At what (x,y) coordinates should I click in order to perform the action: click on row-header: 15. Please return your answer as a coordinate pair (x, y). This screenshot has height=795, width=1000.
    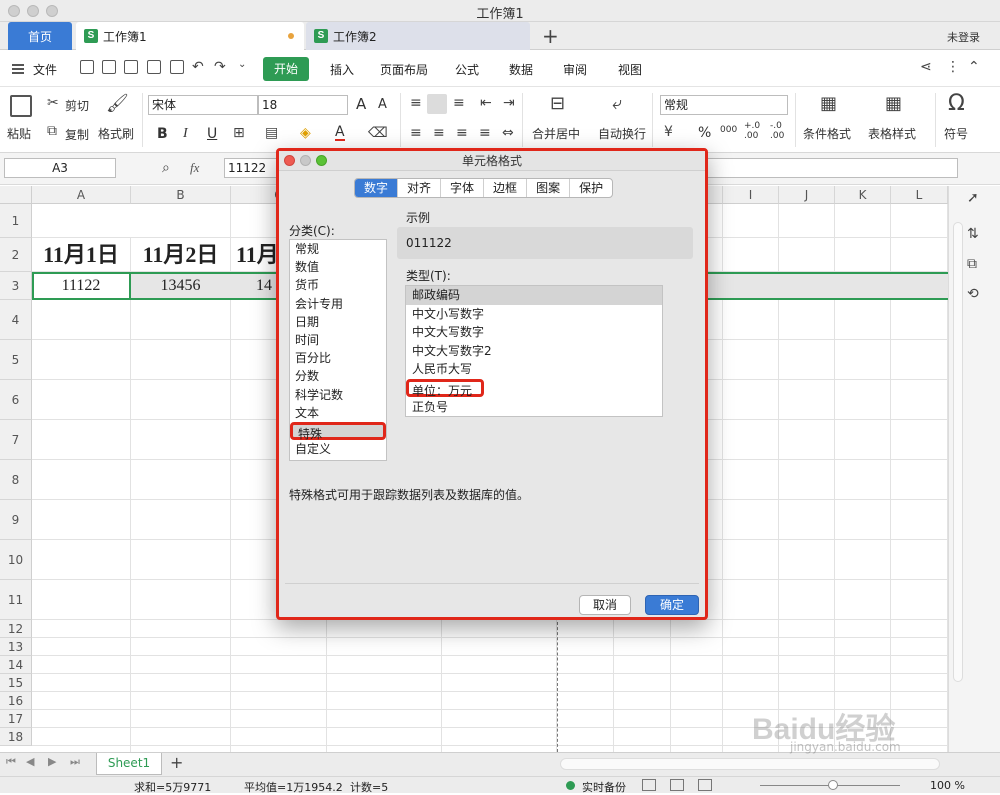
    Looking at the image, I should click on (16, 683).